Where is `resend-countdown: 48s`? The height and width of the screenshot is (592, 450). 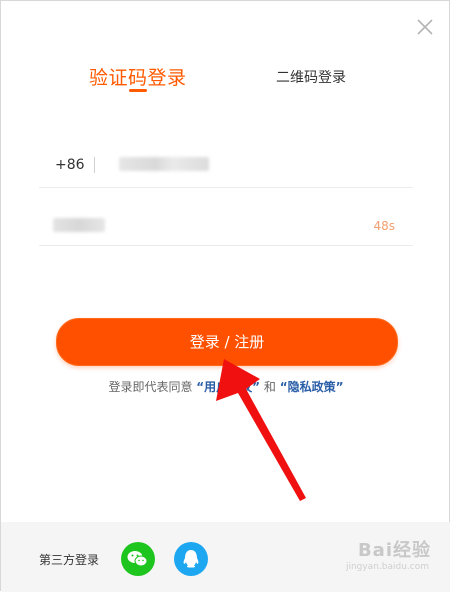
resend-countdown: 48s is located at coordinates (384, 226).